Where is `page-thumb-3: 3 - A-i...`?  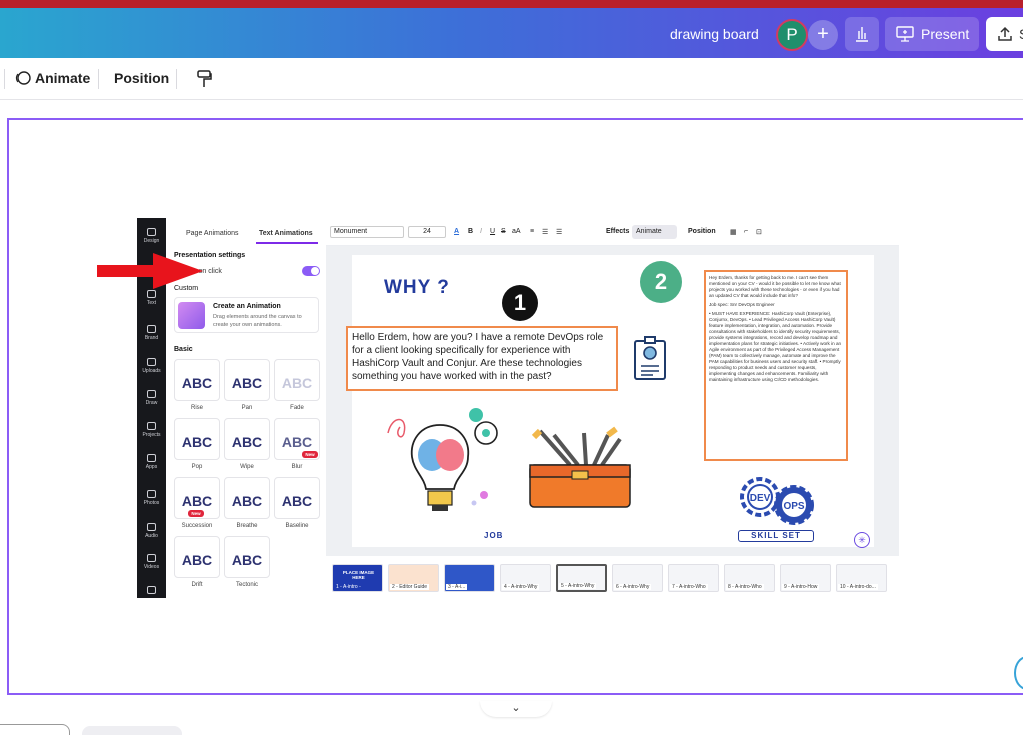
page-thumb-3: 3 - A-i... is located at coordinates (469, 578).